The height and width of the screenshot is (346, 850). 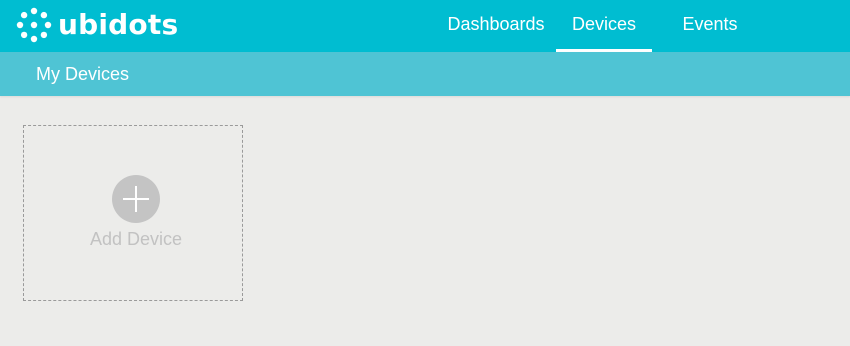 What do you see at coordinates (496, 26) in the screenshot?
I see `nav-dashboards: Dashboards` at bounding box center [496, 26].